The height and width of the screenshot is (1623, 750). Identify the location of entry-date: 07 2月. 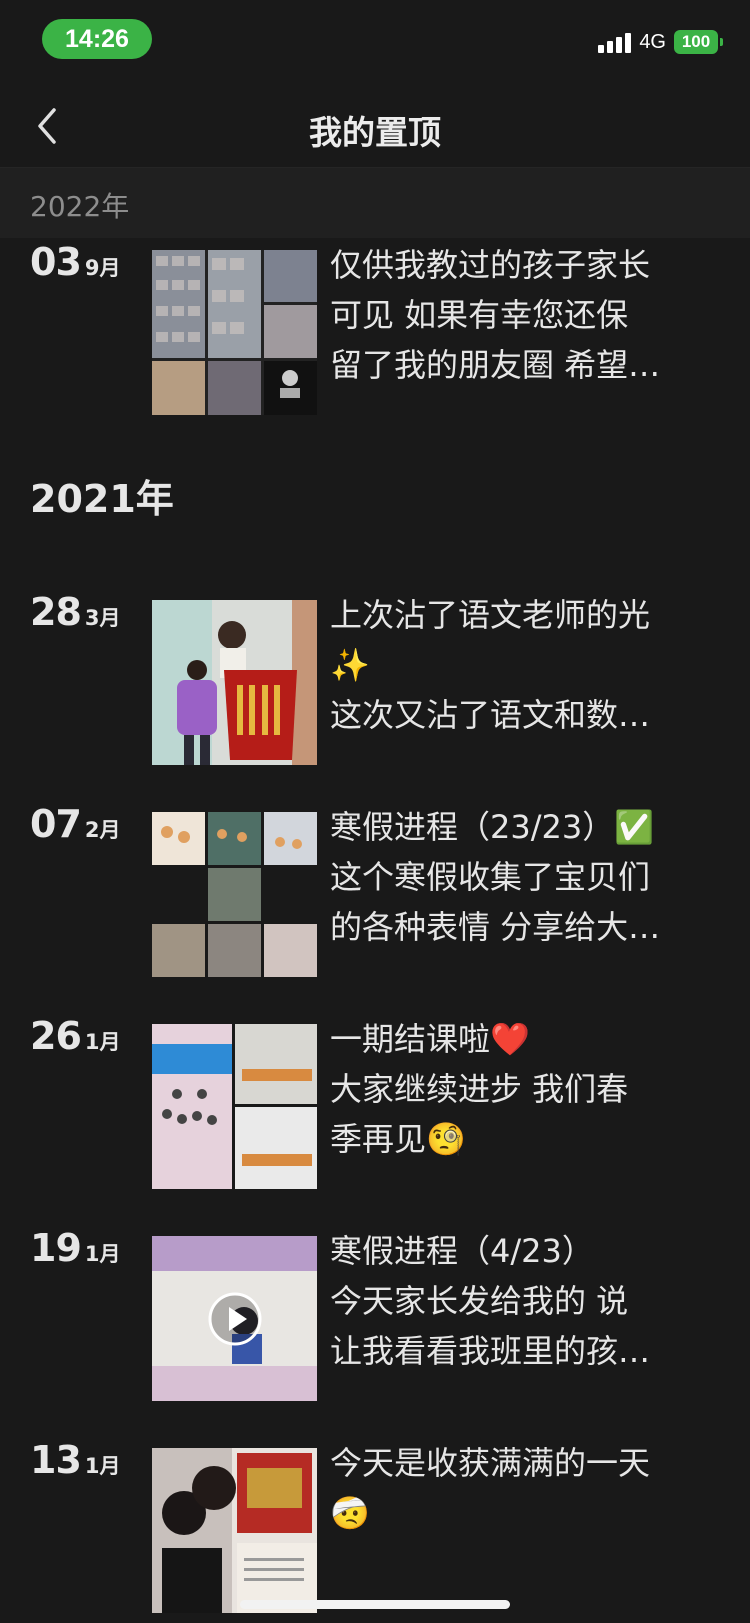
(75, 824).